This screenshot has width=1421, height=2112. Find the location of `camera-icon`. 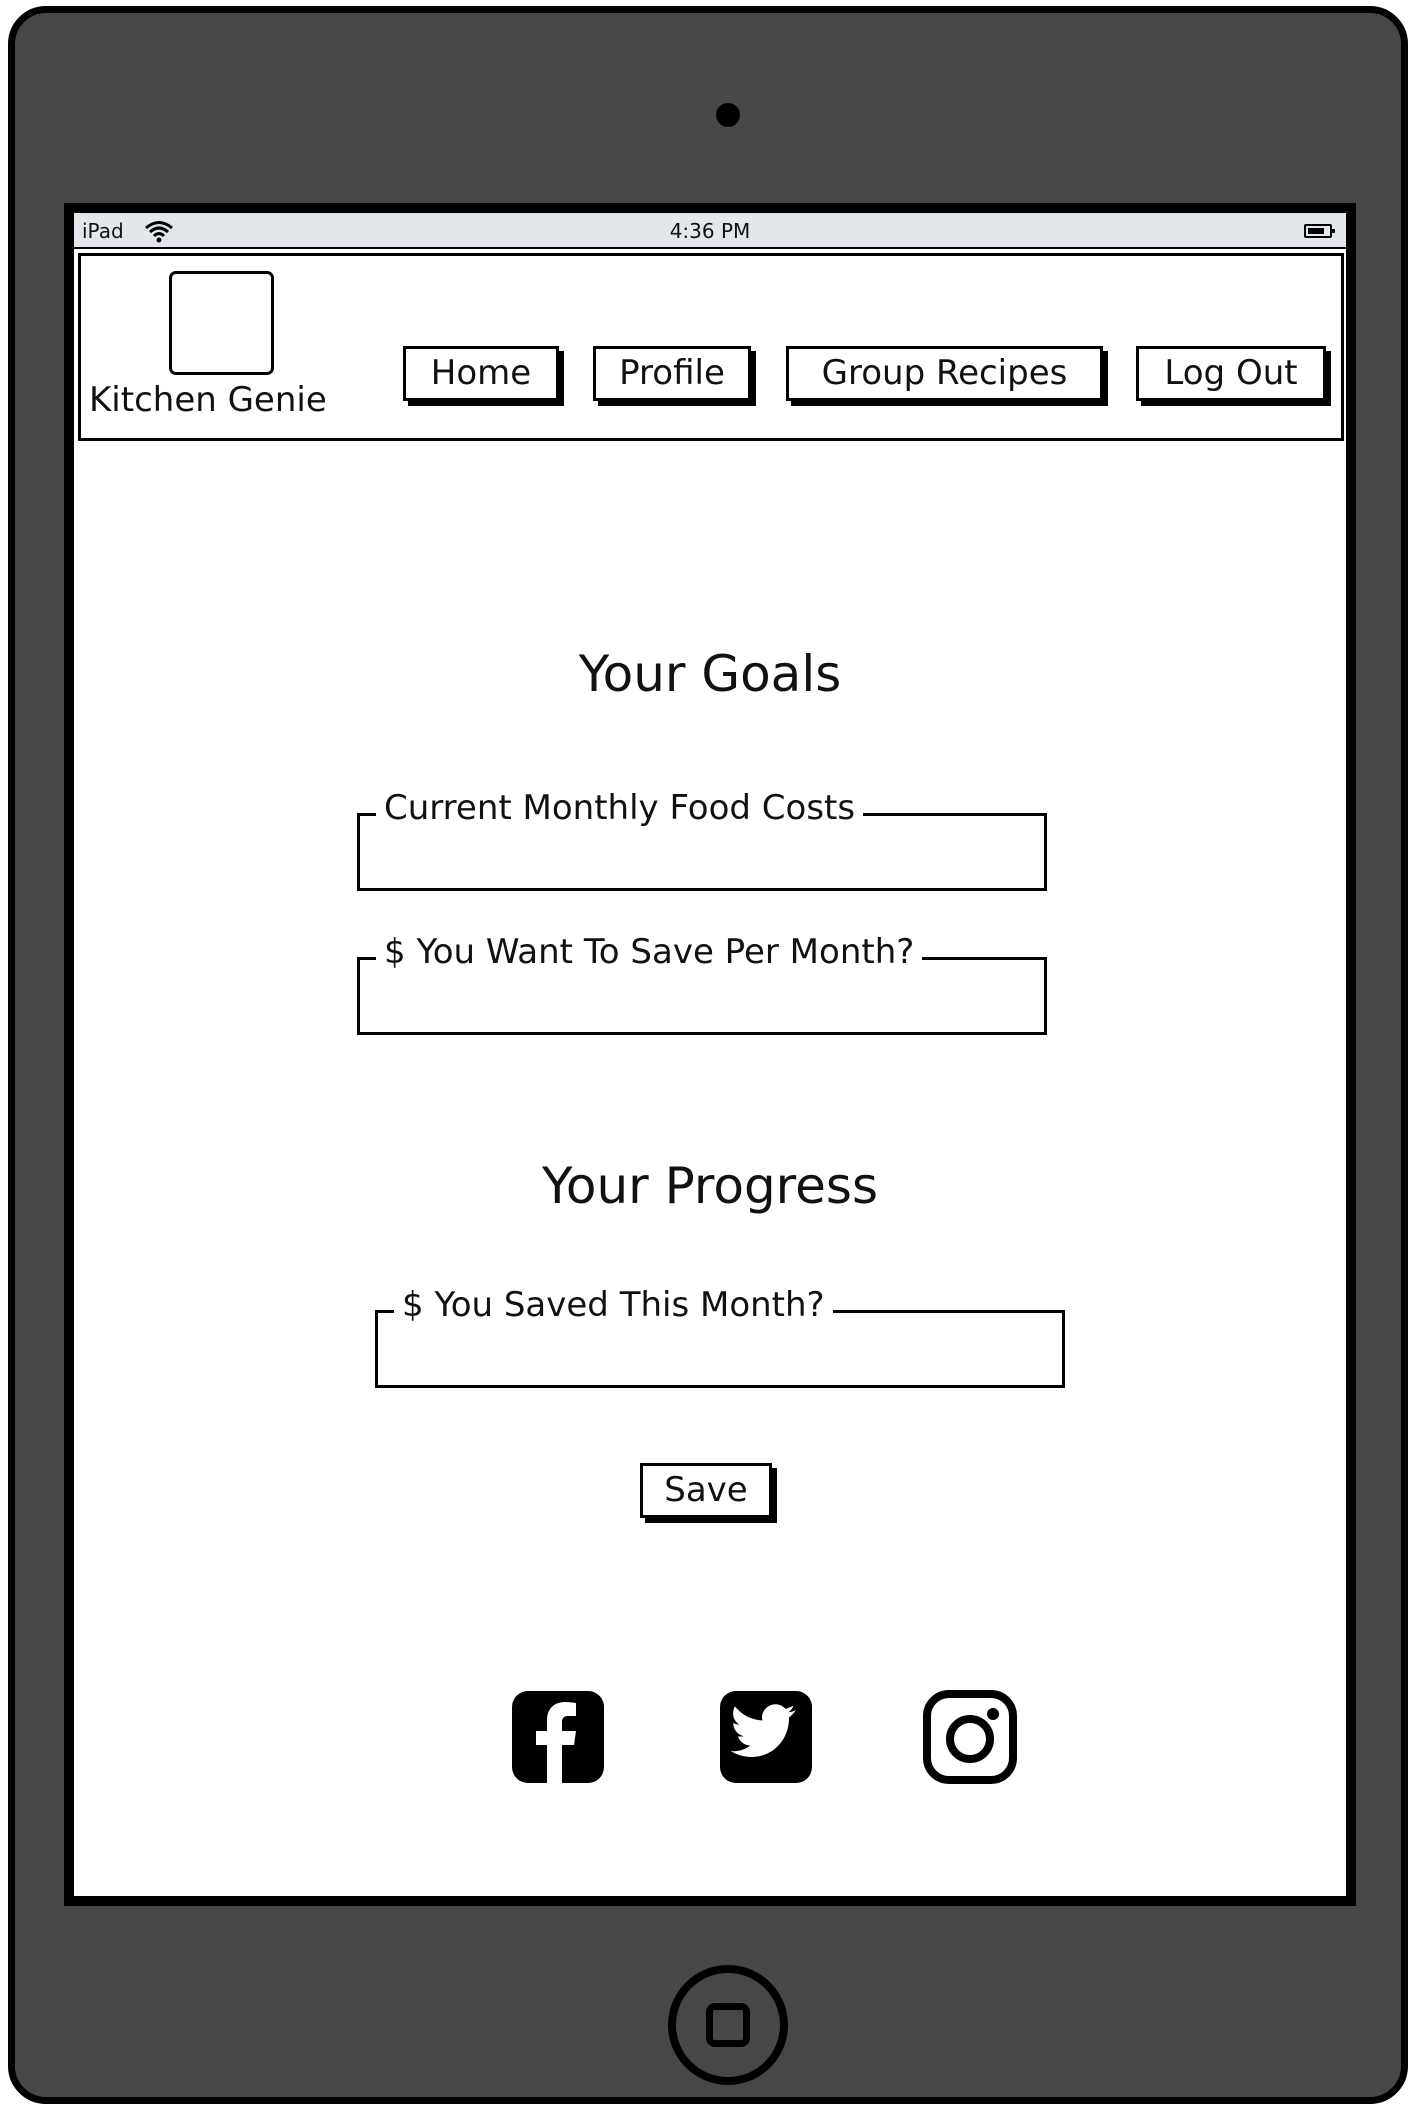

camera-icon is located at coordinates (728, 115).